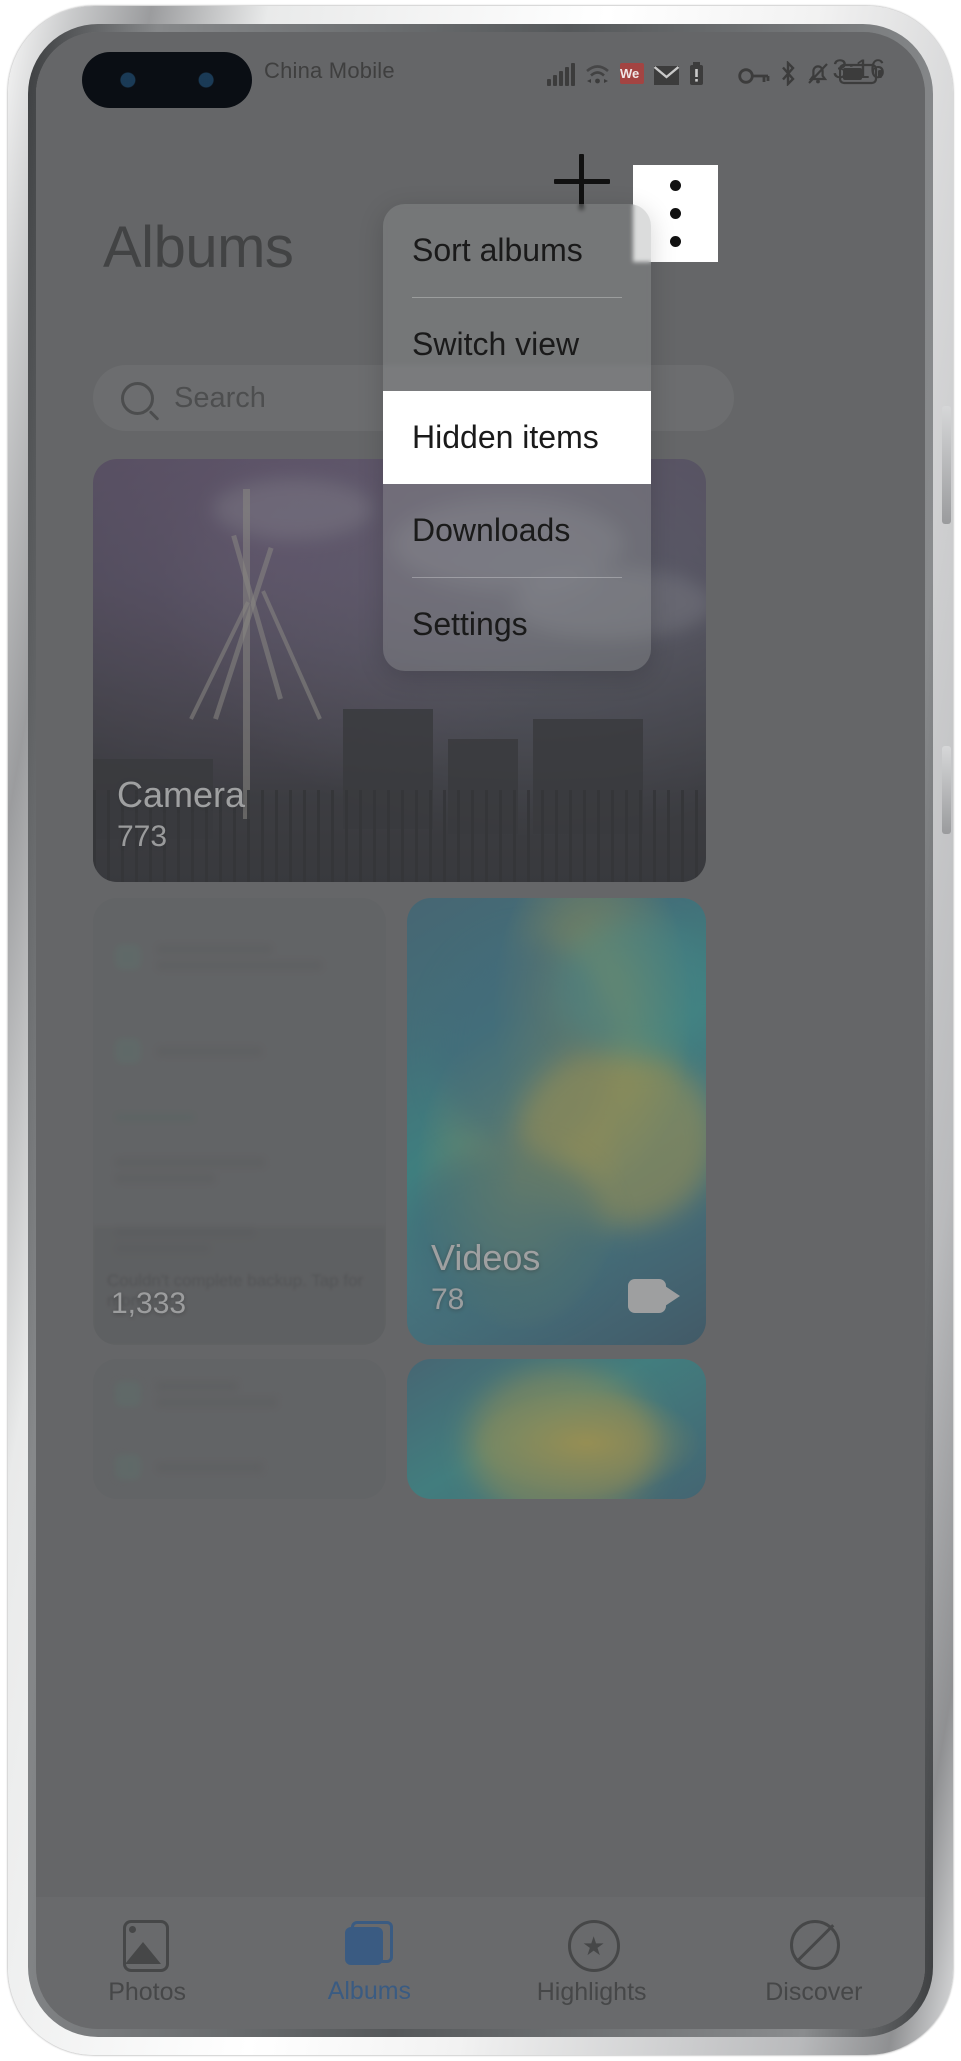  I want to click on wifi-icon, so click(597, 73).